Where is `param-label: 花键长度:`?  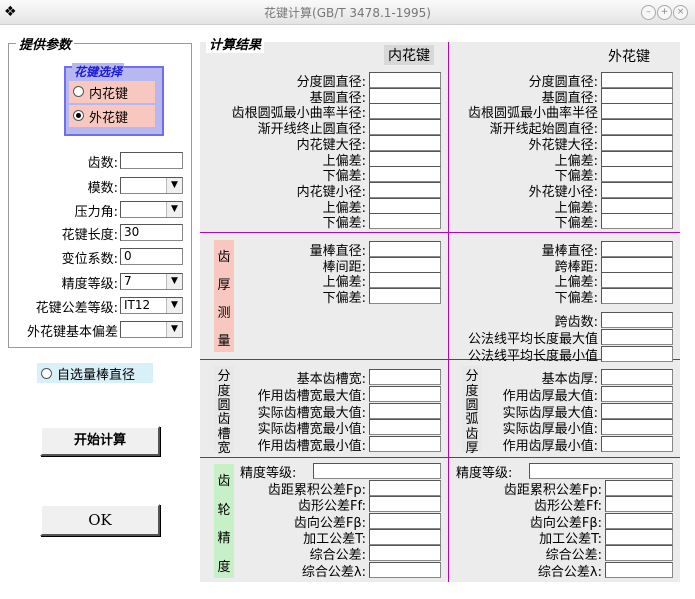
param-label: 花键长度: is located at coordinates (89, 235).